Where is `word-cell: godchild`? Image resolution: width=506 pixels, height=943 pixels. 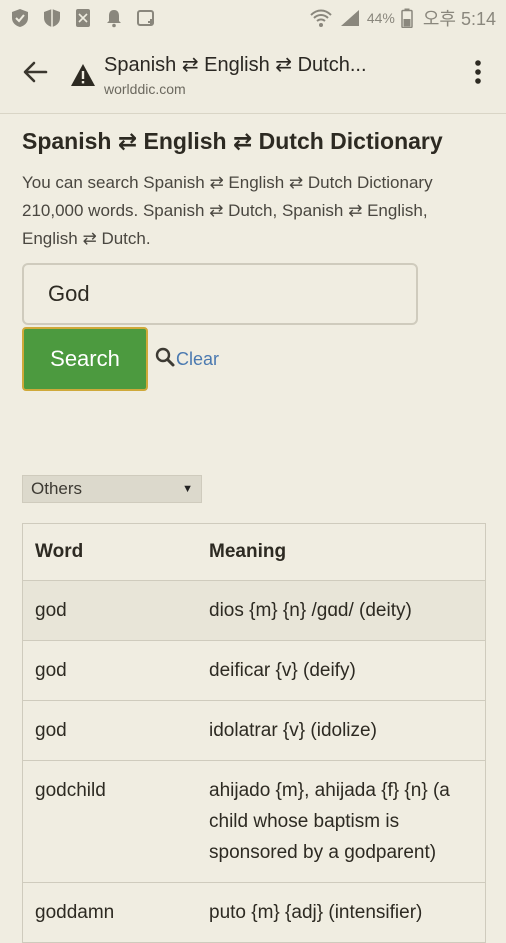
word-cell: godchild is located at coordinates (109, 821).